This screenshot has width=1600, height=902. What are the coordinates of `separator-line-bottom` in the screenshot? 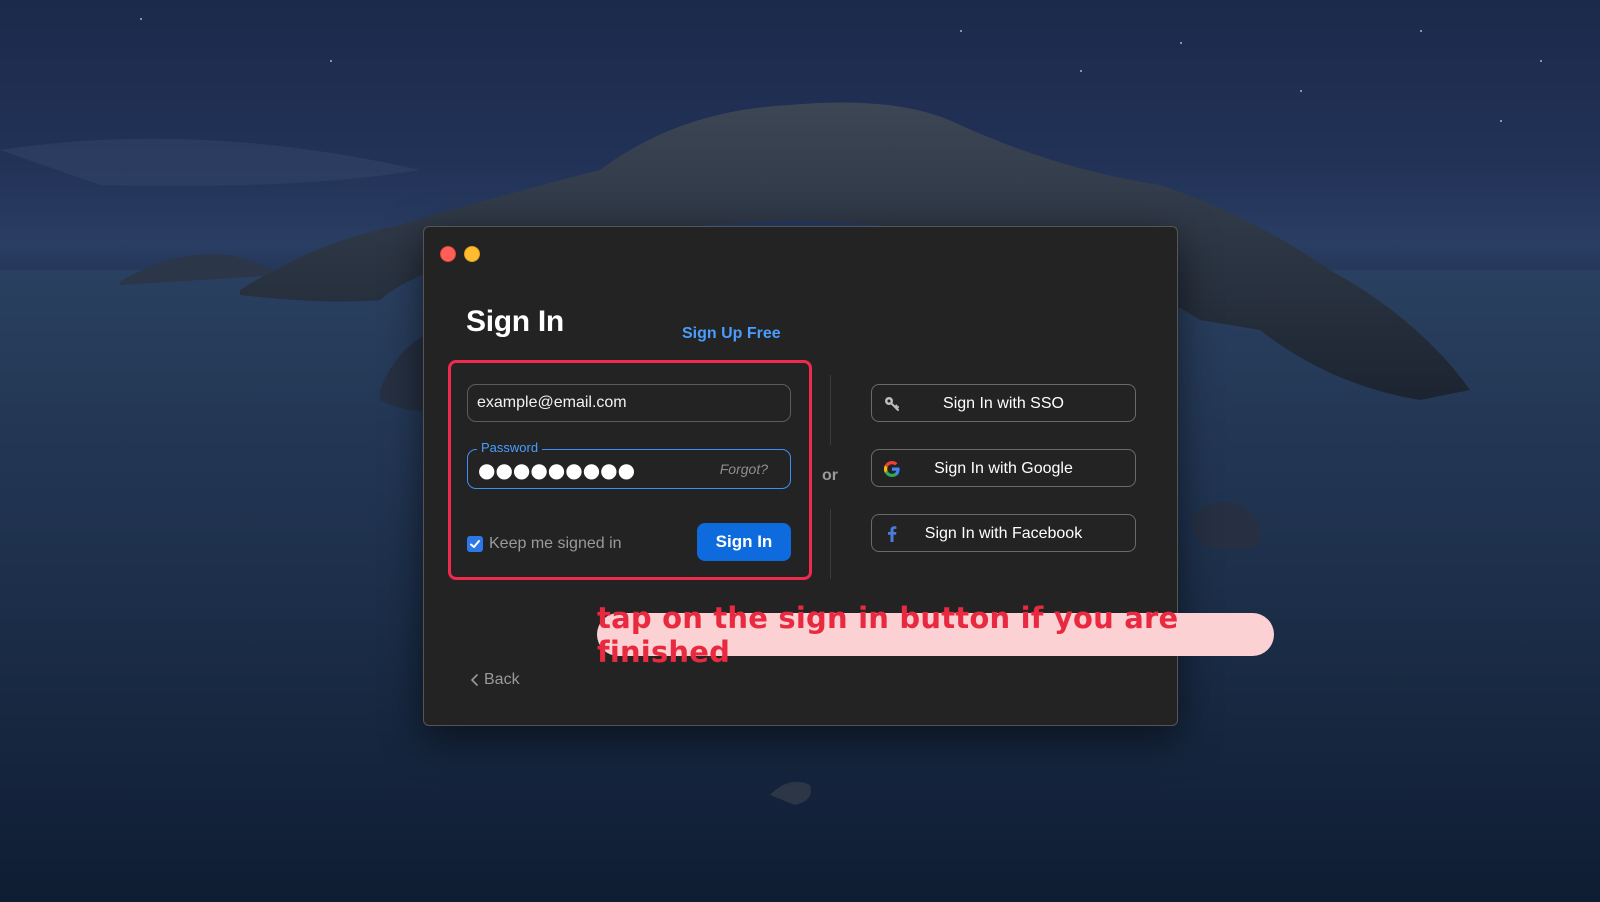 It's located at (830, 544).